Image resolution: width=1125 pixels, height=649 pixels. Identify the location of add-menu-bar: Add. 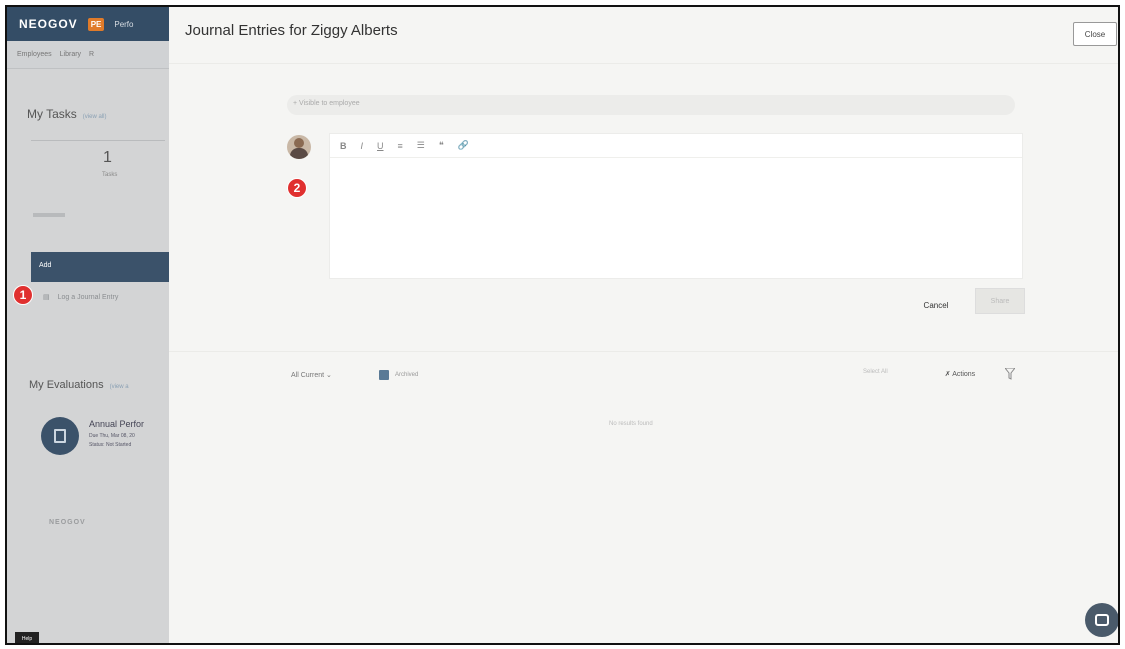
(101, 267).